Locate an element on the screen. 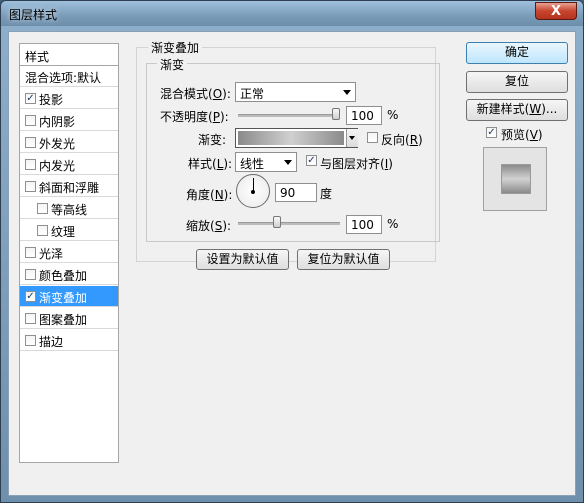 This screenshot has width=584, height=503. angle-dial-center is located at coordinates (253, 192).